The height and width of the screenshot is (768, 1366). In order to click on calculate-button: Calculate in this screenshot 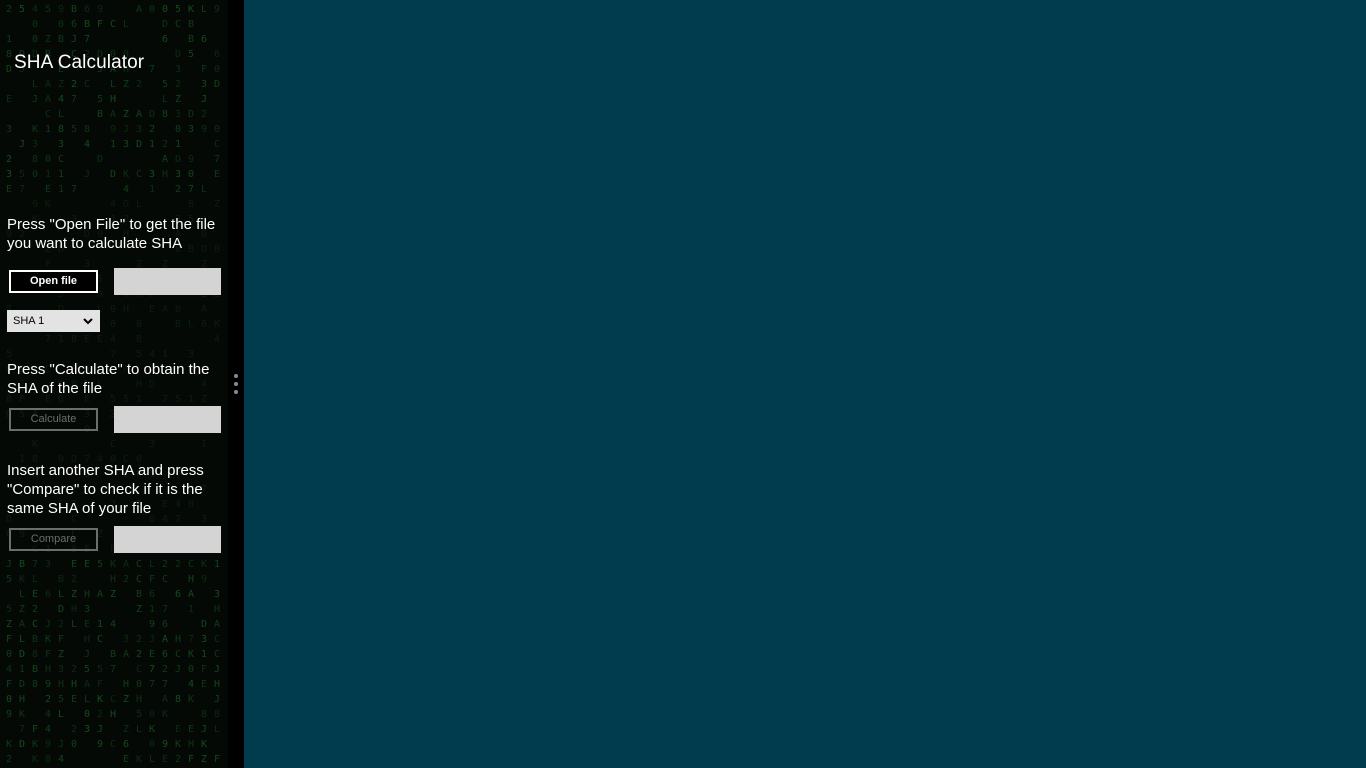, I will do `click(53, 419)`.